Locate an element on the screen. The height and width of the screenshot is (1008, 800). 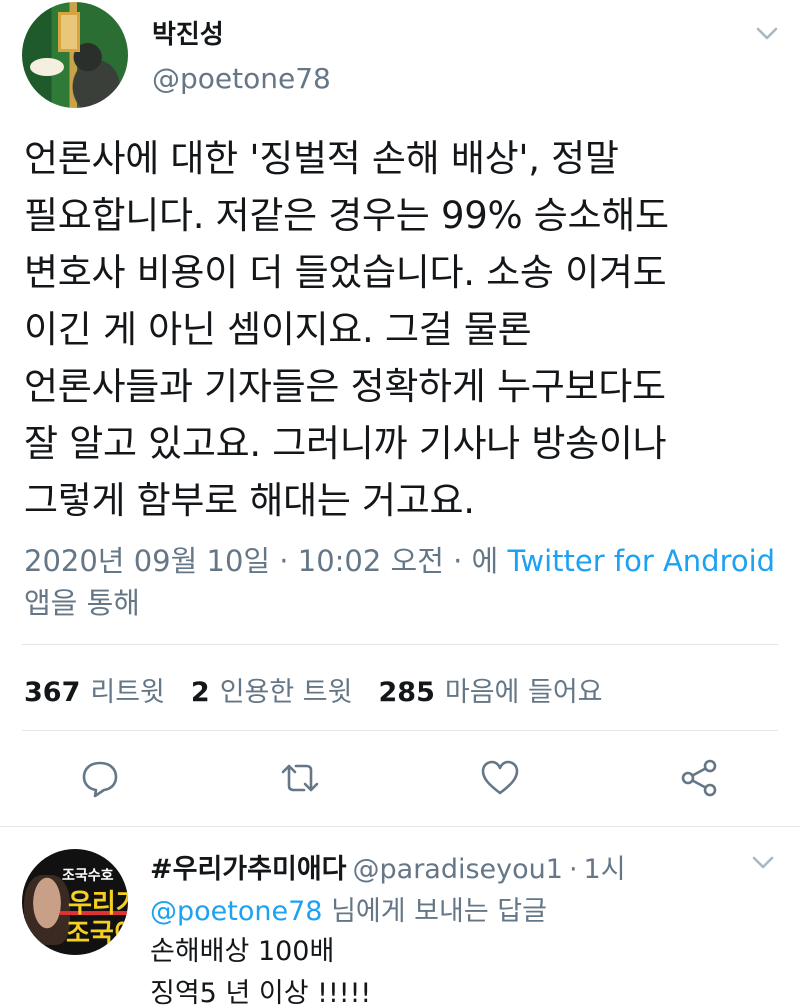
tweet-stats: 367 리트윗 2 인용한 트윗 285 마음에 들어요 is located at coordinates (326, 689).